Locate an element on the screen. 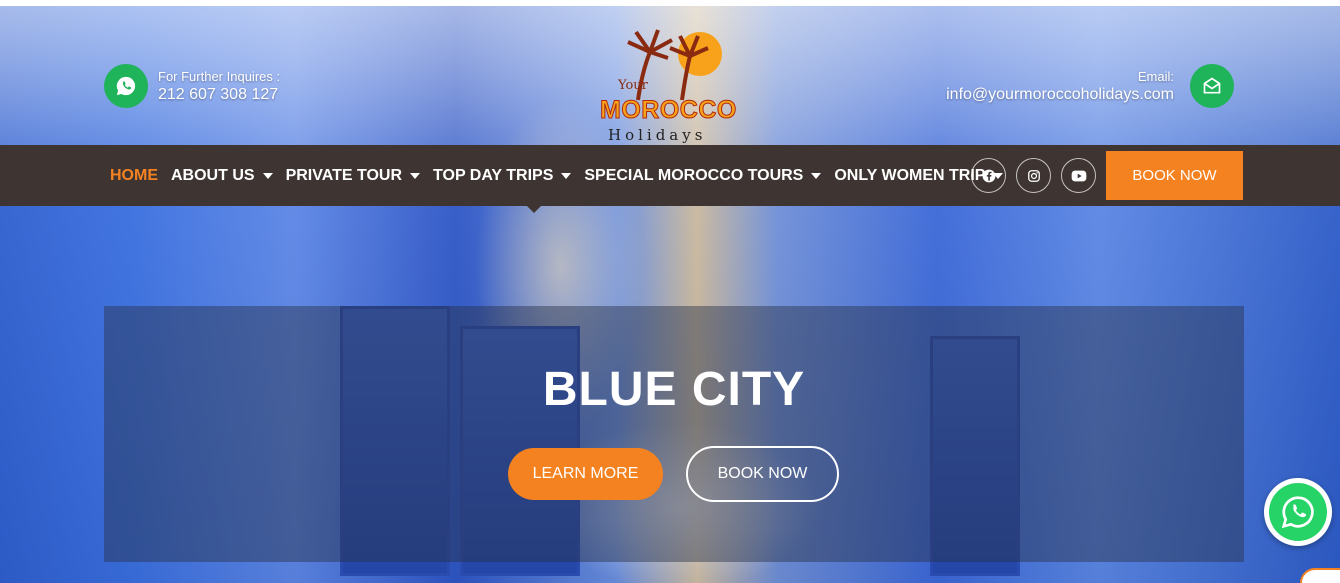 Image resolution: width=1340 pixels, height=583 pixels. nav-item-label: ONLY WOMEN TRIP is located at coordinates (910, 175).